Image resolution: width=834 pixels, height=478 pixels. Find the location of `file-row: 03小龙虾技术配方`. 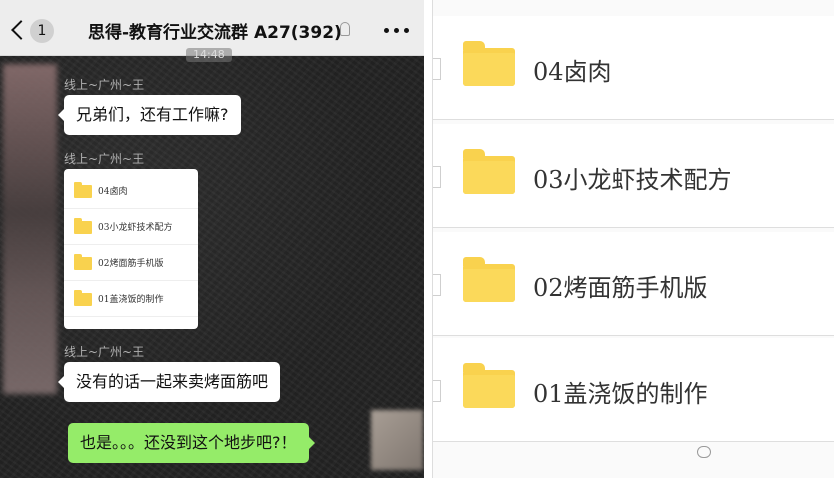

file-row: 03小龙虾技术配方 is located at coordinates (633, 176).